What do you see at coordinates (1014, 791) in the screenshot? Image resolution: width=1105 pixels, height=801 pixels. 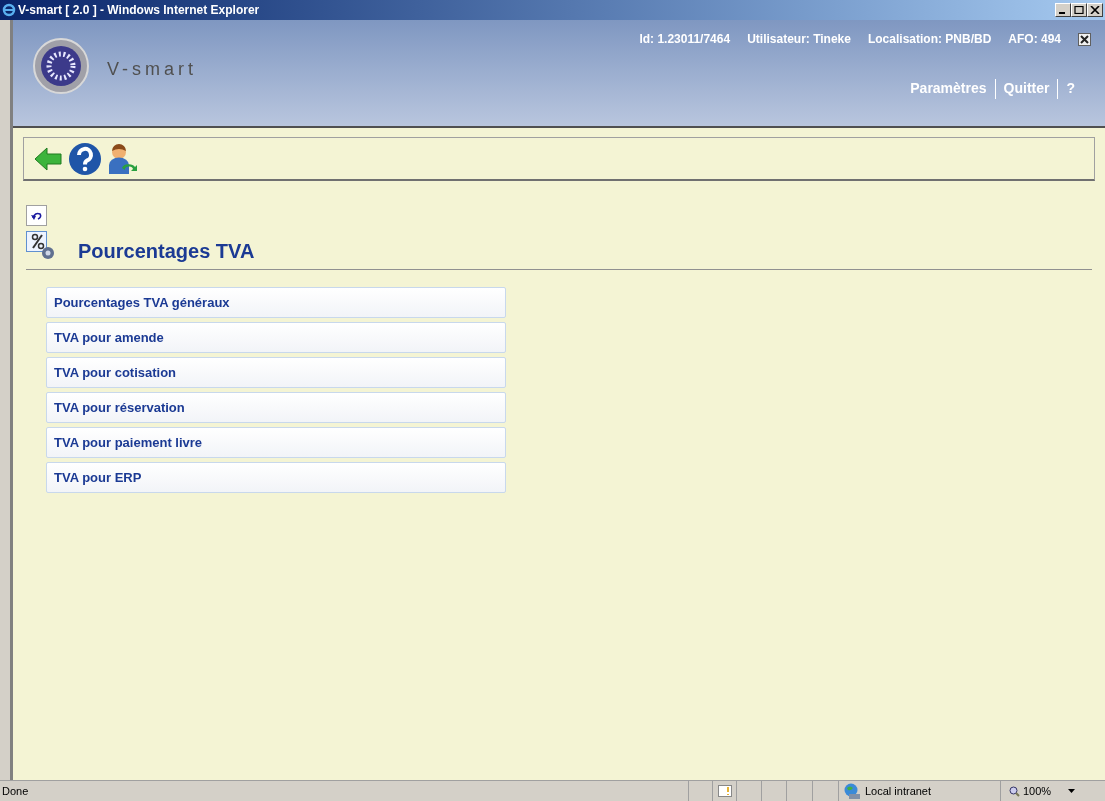 I see `zoom-icon` at bounding box center [1014, 791].